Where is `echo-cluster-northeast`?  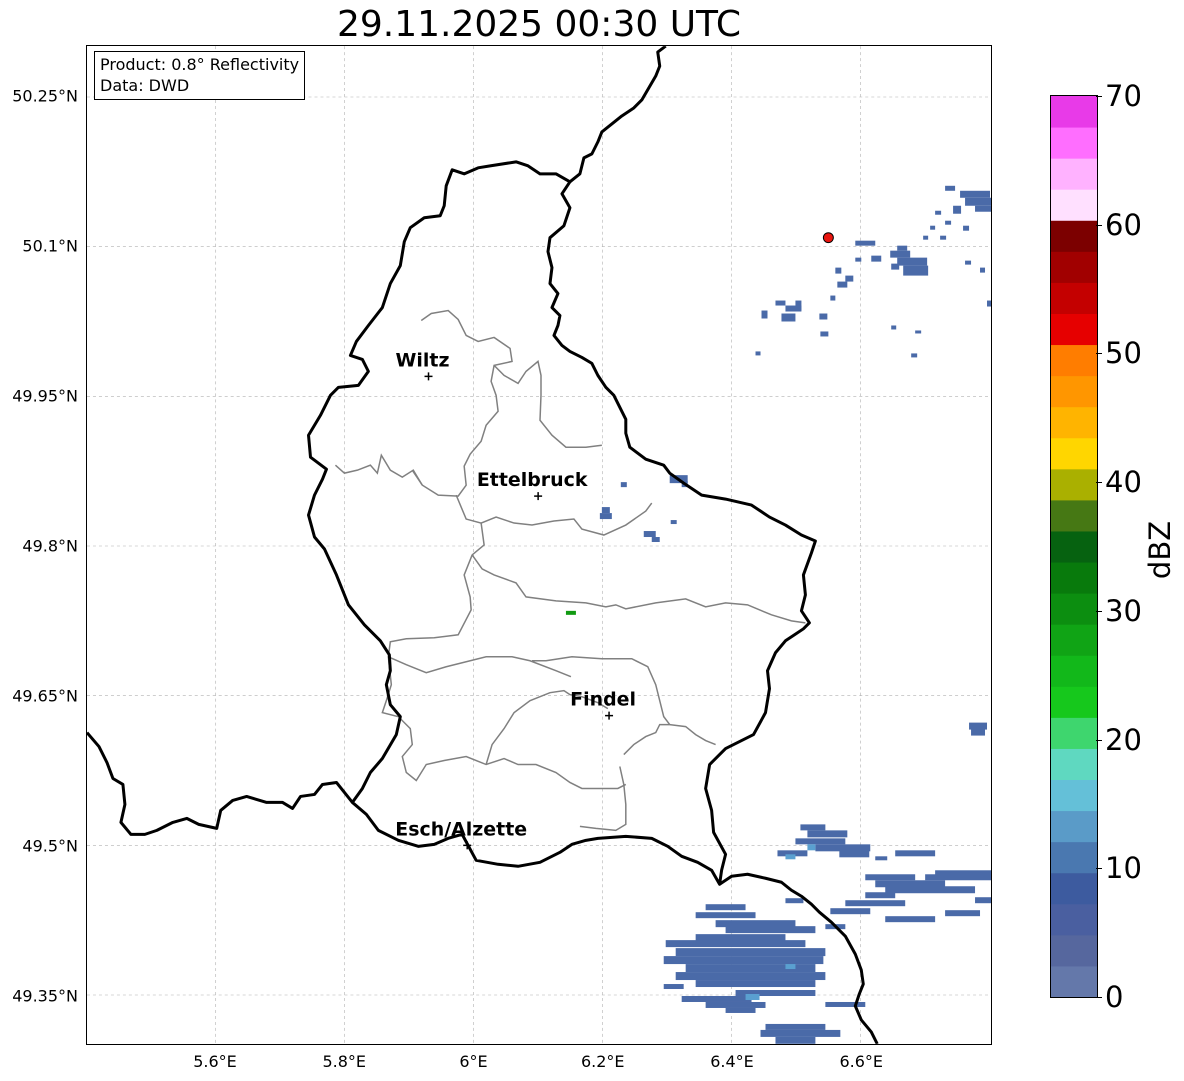 echo-cluster-northeast is located at coordinates (873, 271).